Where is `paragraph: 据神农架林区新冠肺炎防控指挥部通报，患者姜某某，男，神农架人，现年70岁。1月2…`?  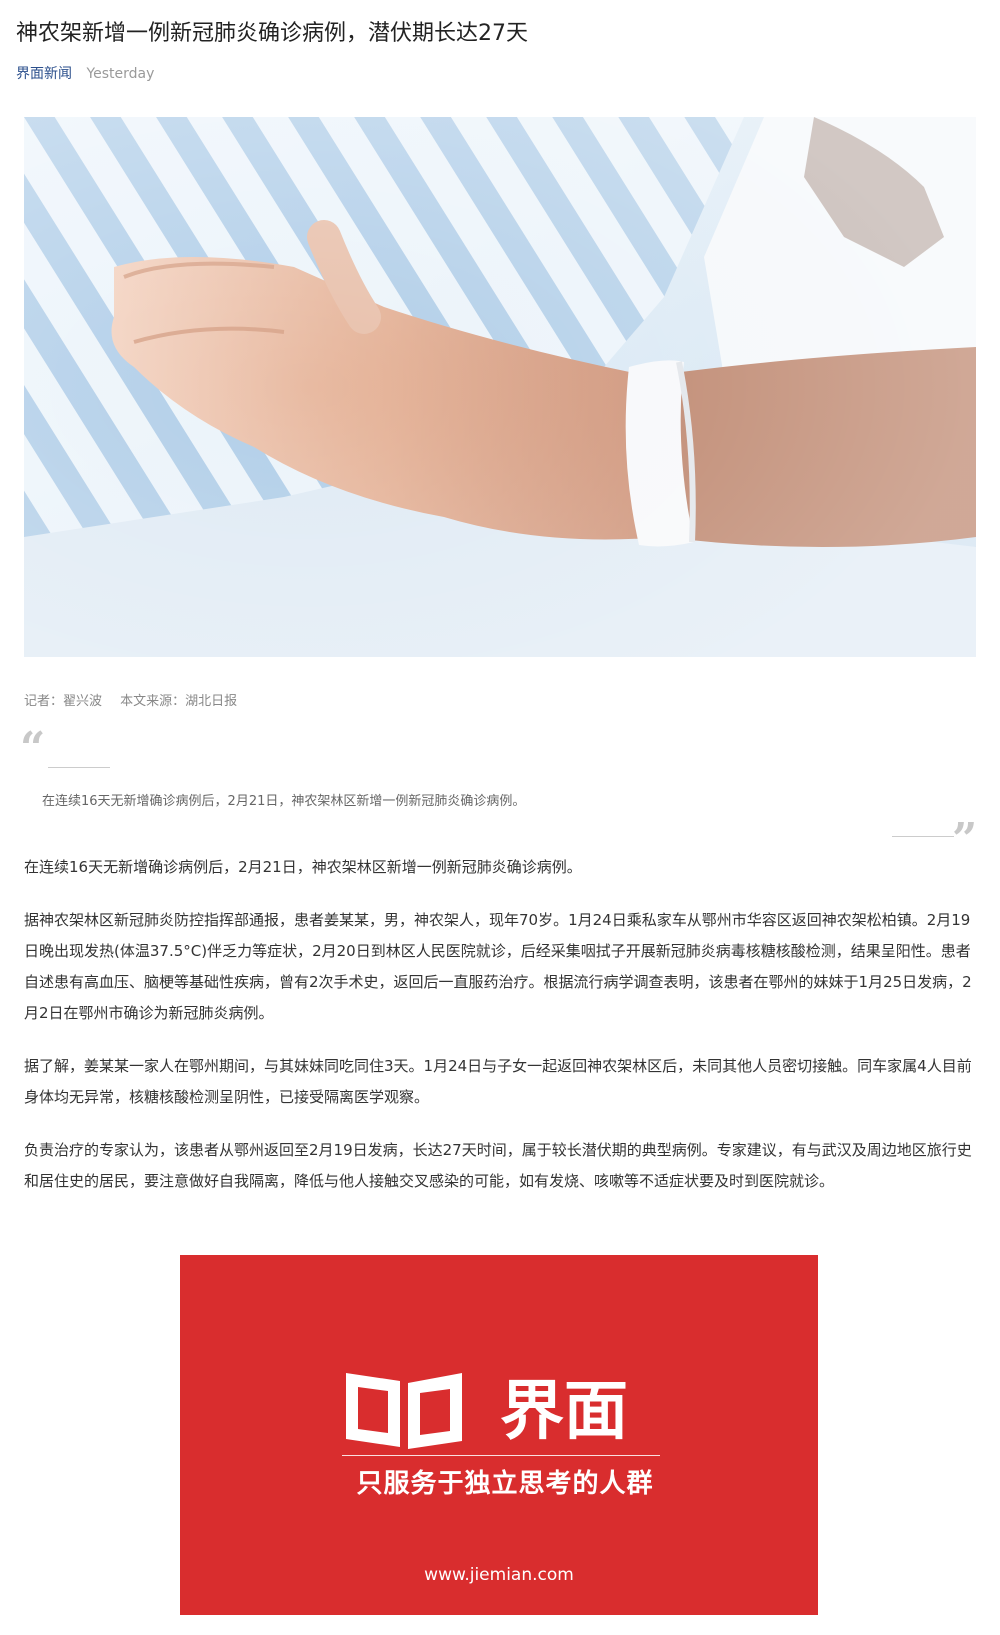 paragraph: 据神农架林区新冠肺炎防控指挥部通报，患者姜某某，男，神农架人，现年70岁。1月2… is located at coordinates (498, 966).